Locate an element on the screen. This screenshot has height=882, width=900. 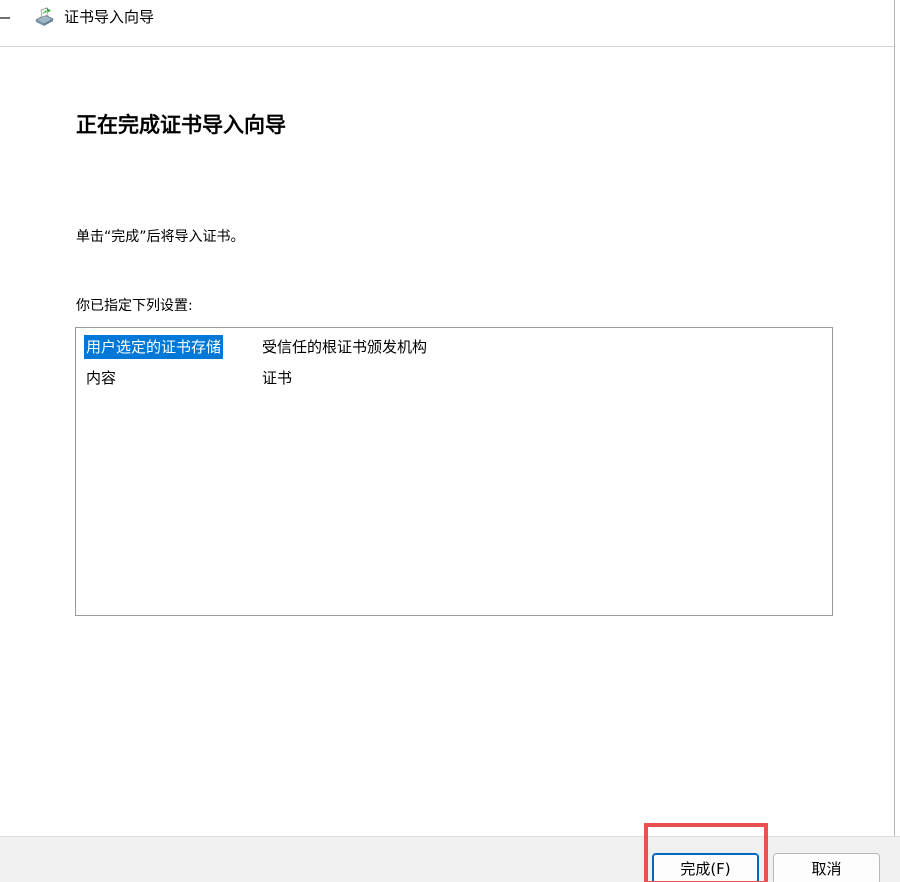
settings-label: 你已指定下列设置: is located at coordinates (134, 306).